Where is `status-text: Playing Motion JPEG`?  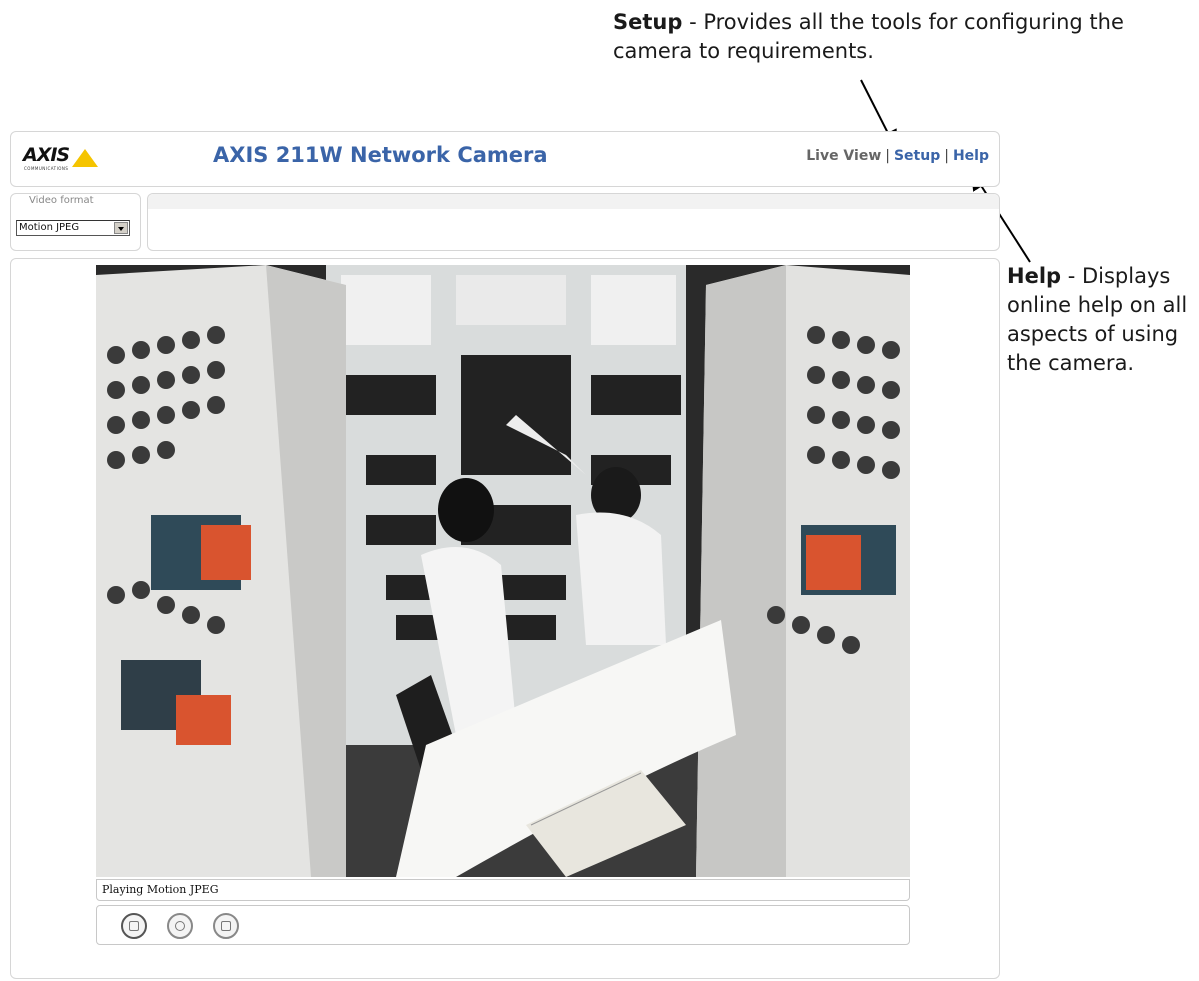
status-text: Playing Motion JPEG is located at coordinates (160, 889).